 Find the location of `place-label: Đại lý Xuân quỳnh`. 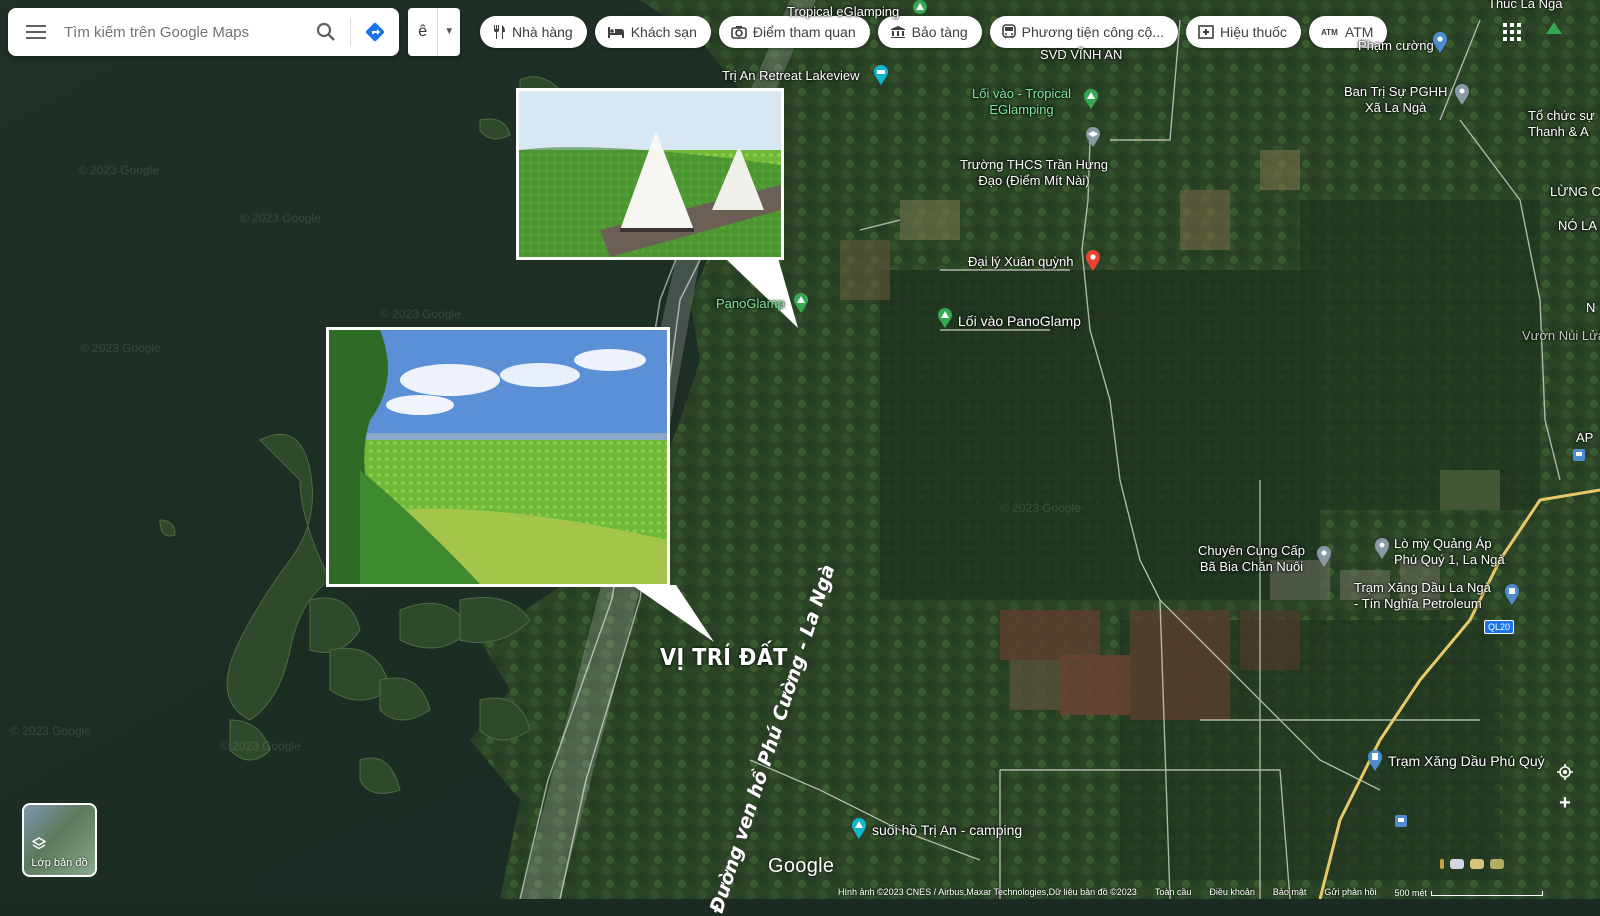

place-label: Đại lý Xuân quỳnh is located at coordinates (1021, 262).